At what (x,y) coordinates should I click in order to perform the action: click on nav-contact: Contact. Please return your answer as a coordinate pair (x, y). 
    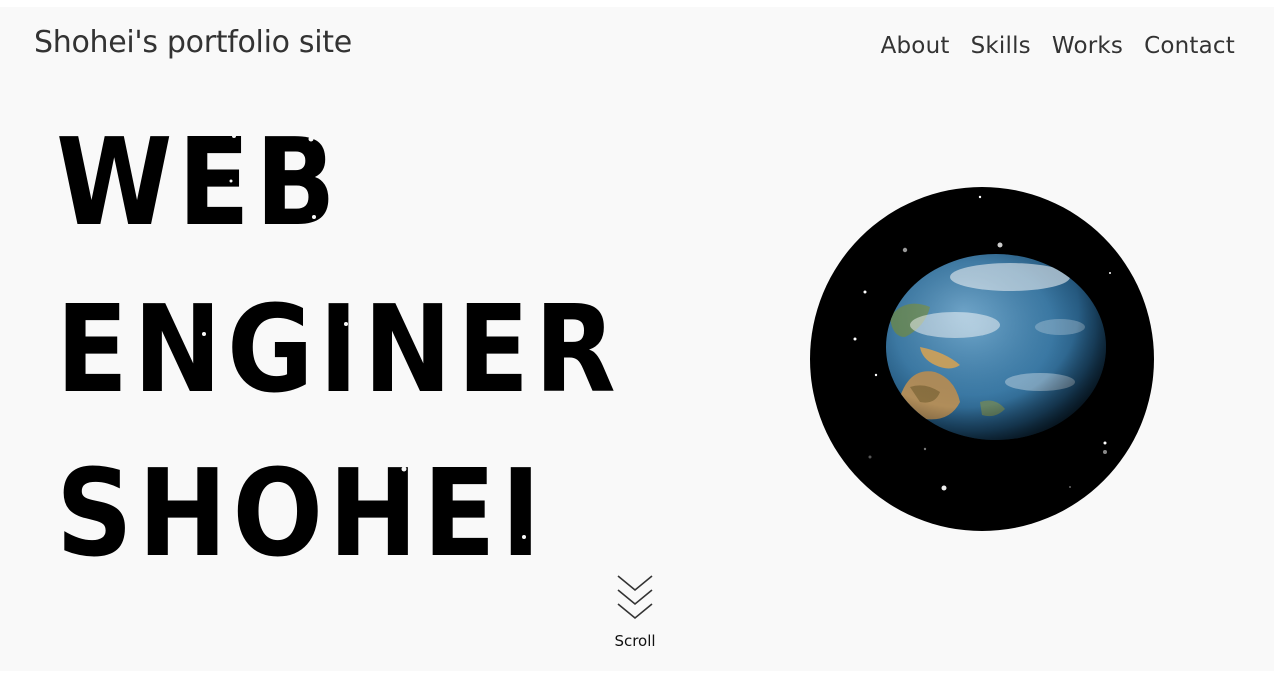
    Looking at the image, I should click on (1189, 46).